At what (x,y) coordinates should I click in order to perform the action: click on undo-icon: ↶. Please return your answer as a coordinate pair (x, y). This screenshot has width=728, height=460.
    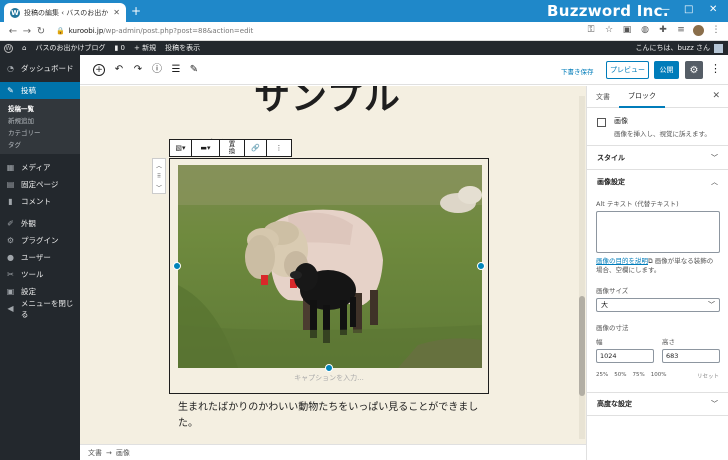
    Looking at the image, I should click on (119, 70).